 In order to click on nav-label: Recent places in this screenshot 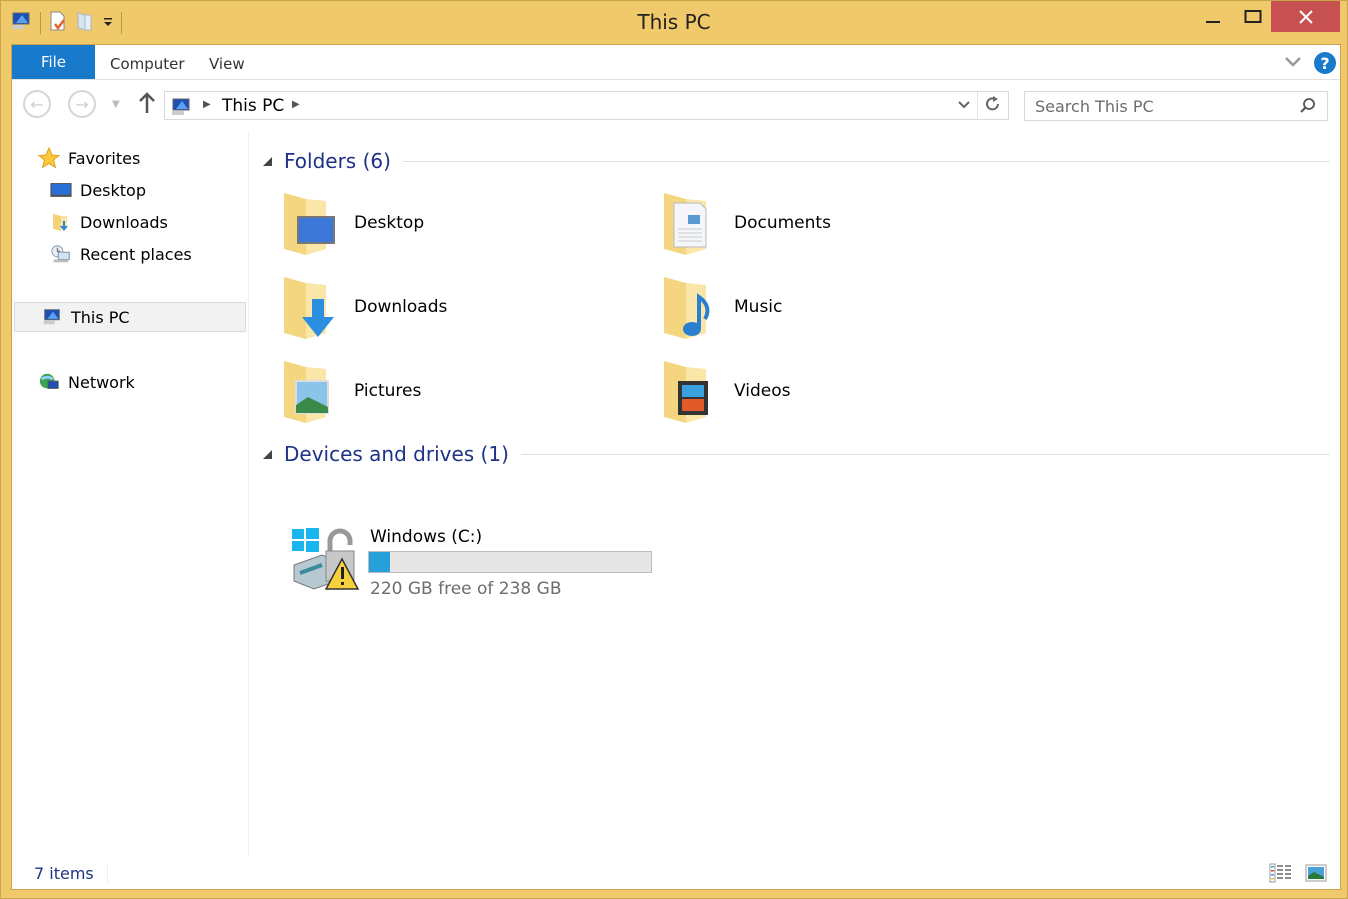, I will do `click(136, 254)`.